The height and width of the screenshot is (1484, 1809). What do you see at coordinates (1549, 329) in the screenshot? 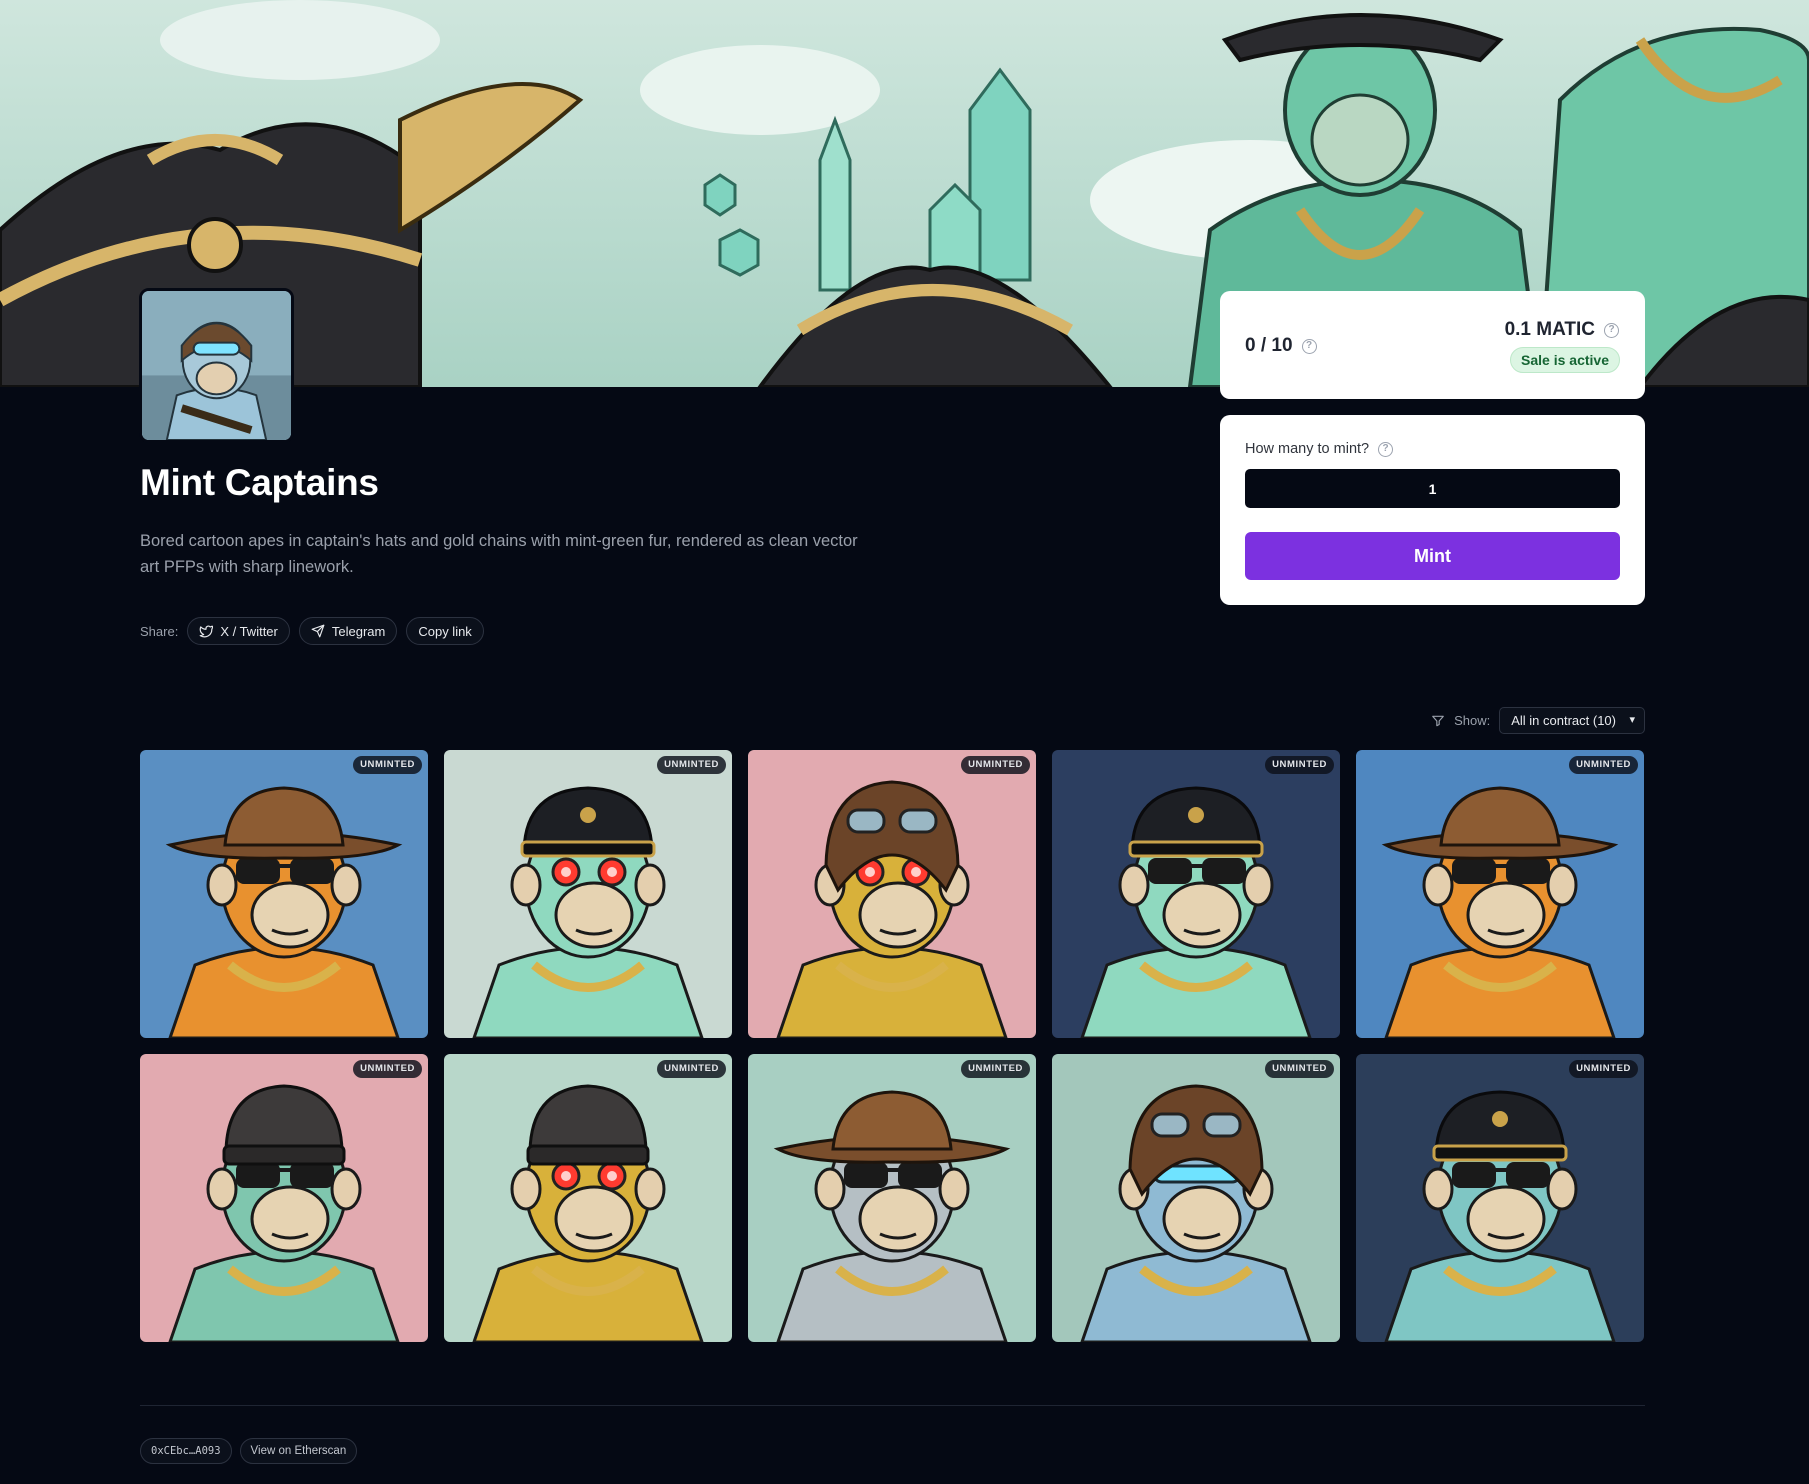
I see `price-value: 0.1 MATIC` at bounding box center [1549, 329].